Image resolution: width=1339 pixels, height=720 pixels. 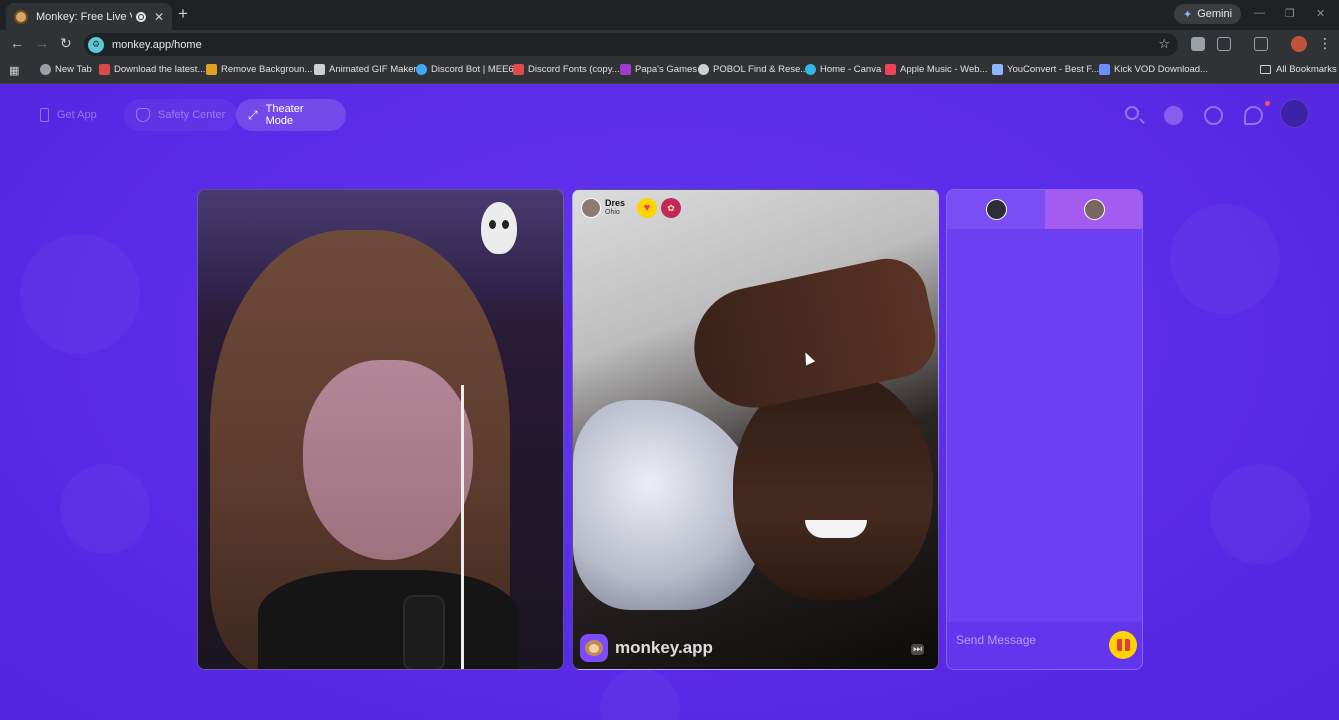 I want to click on get-app-button: Get App, so click(x=68, y=115).